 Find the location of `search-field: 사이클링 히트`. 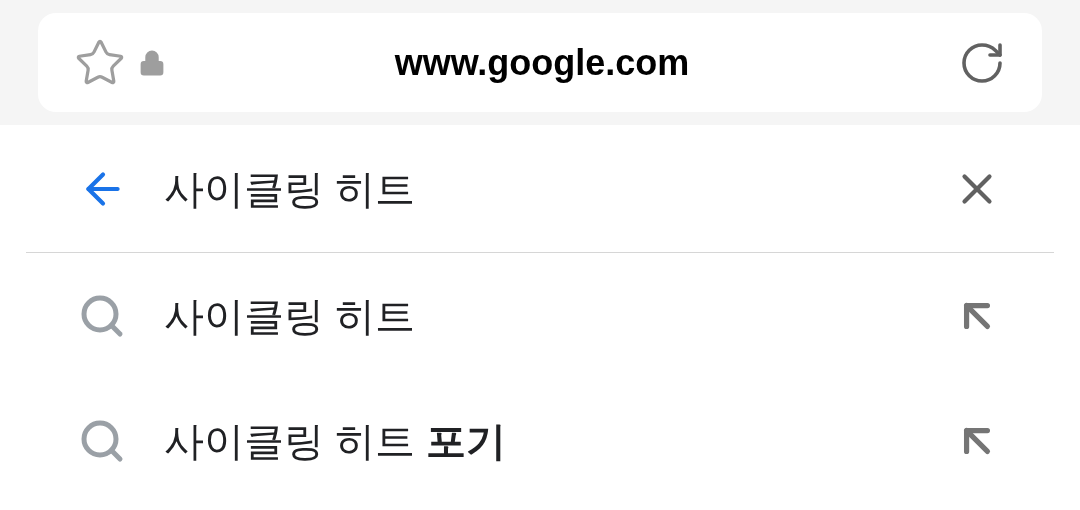

search-field: 사이클링 히트 is located at coordinates (558, 188).